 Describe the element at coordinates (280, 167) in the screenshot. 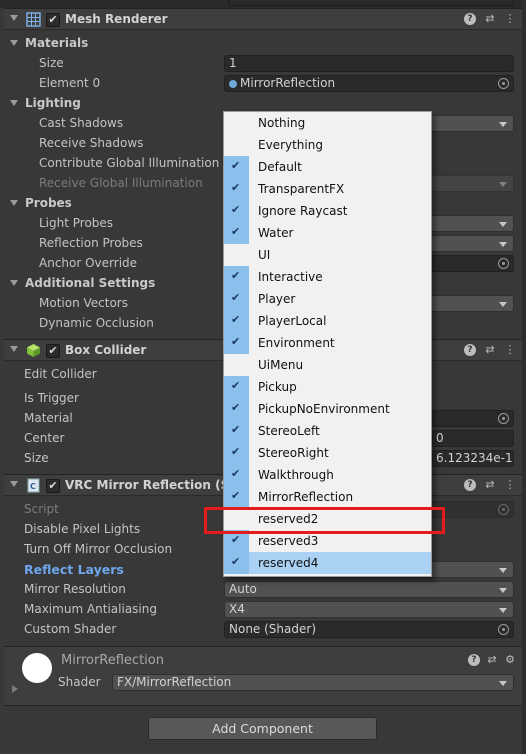

I see `layer-menu-item-label: Default` at that location.